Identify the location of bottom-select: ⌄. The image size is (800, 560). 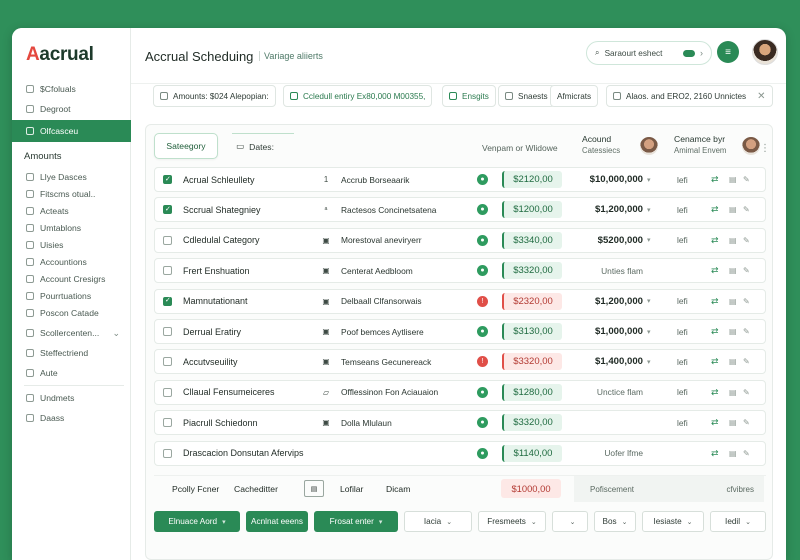
(570, 521).